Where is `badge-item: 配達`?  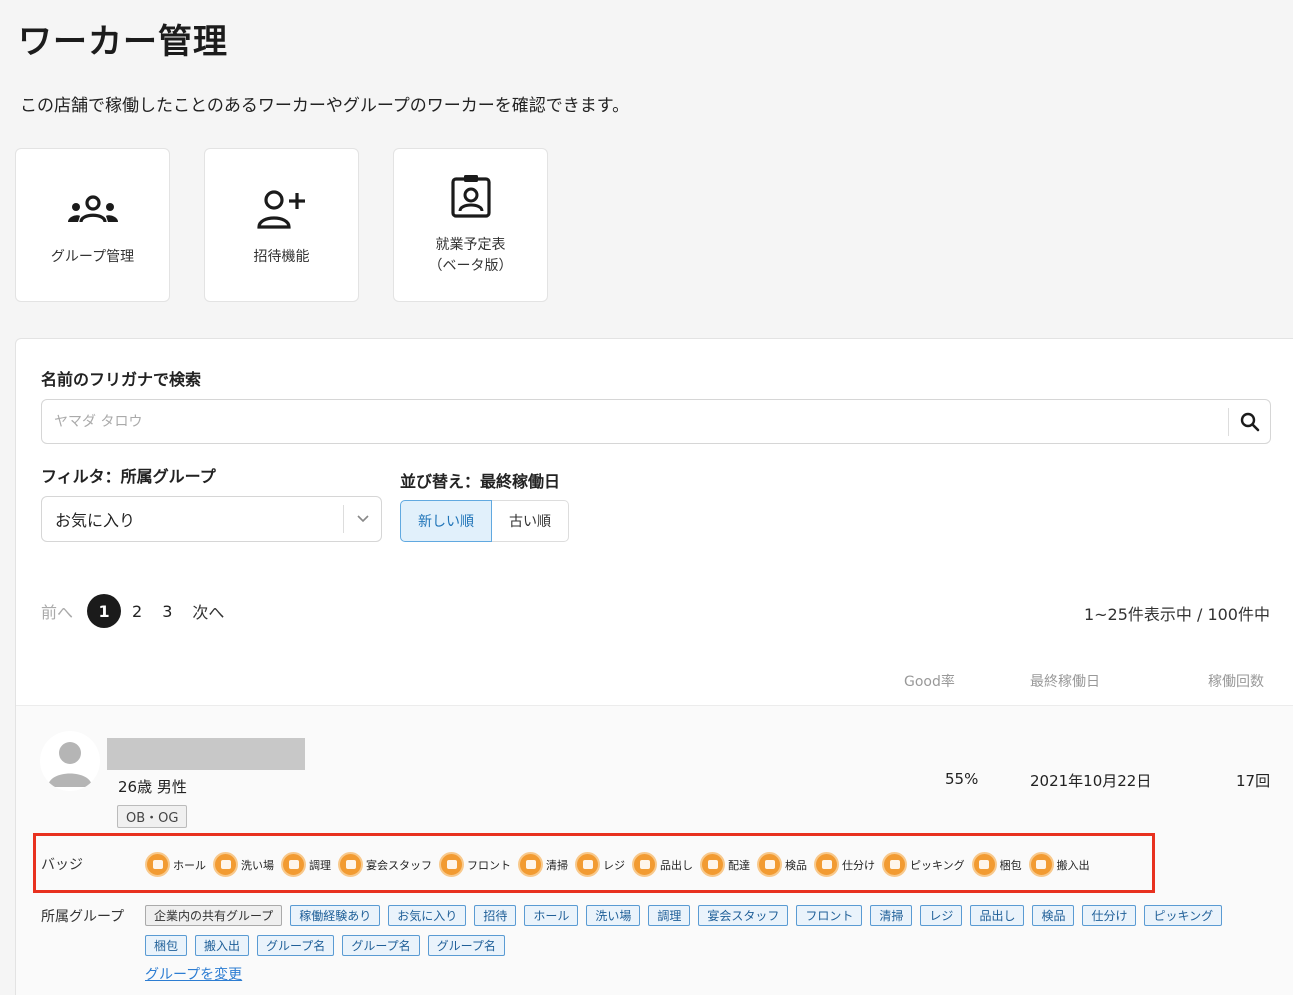 badge-item: 配達 is located at coordinates (725, 864).